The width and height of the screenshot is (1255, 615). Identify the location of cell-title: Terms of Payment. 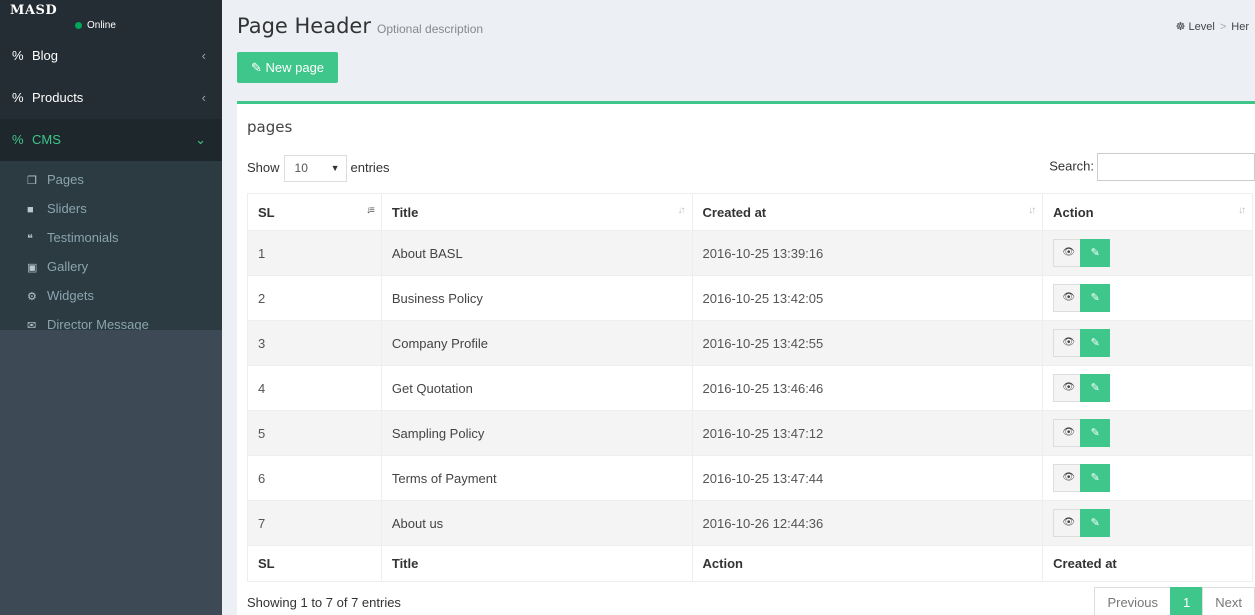
(536, 478).